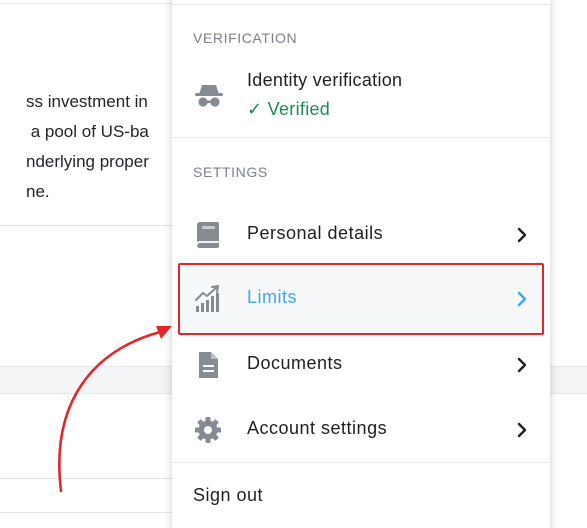  I want to click on menu-item-limits: Limits, so click(361, 299).